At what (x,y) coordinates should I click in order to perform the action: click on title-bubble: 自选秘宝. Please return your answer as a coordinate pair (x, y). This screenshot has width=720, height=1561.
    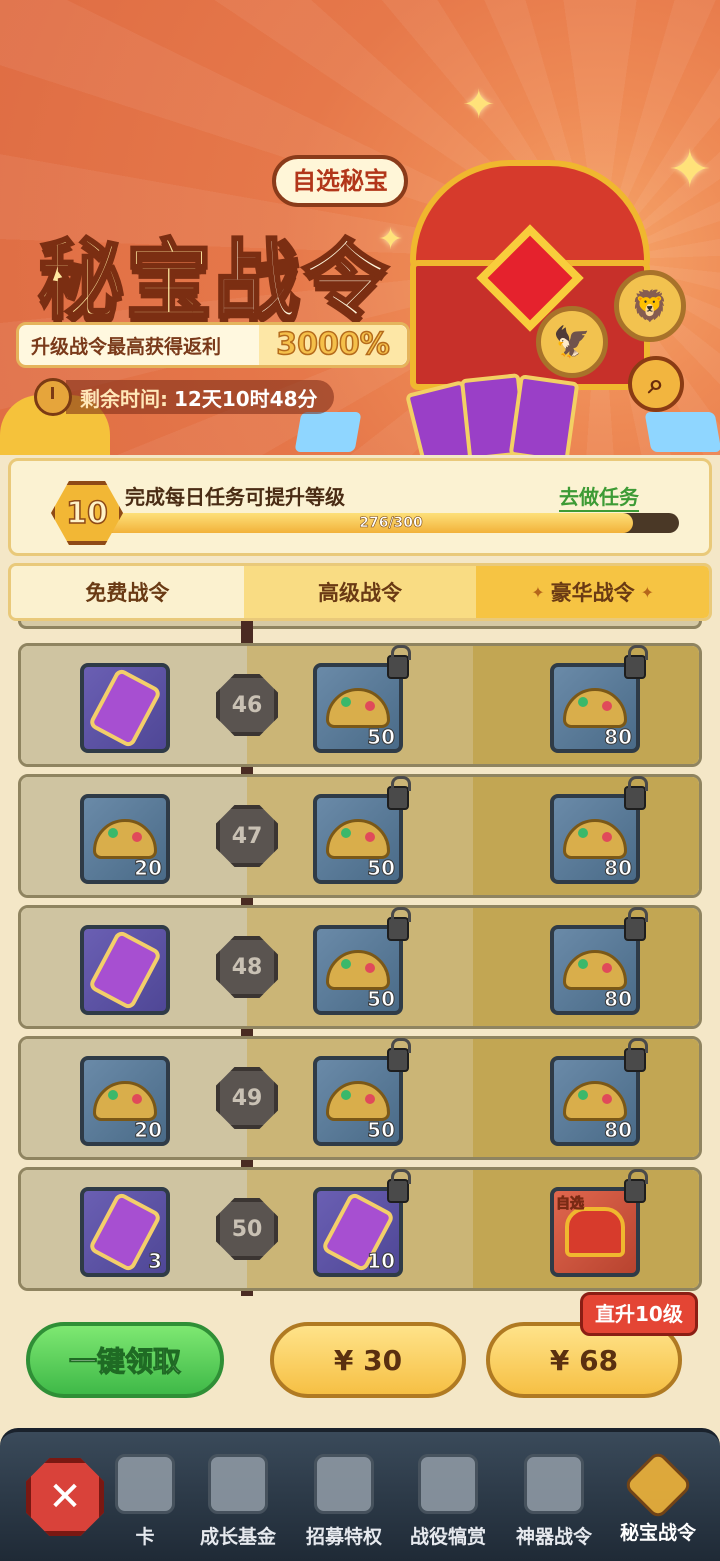
    Looking at the image, I should click on (340, 181).